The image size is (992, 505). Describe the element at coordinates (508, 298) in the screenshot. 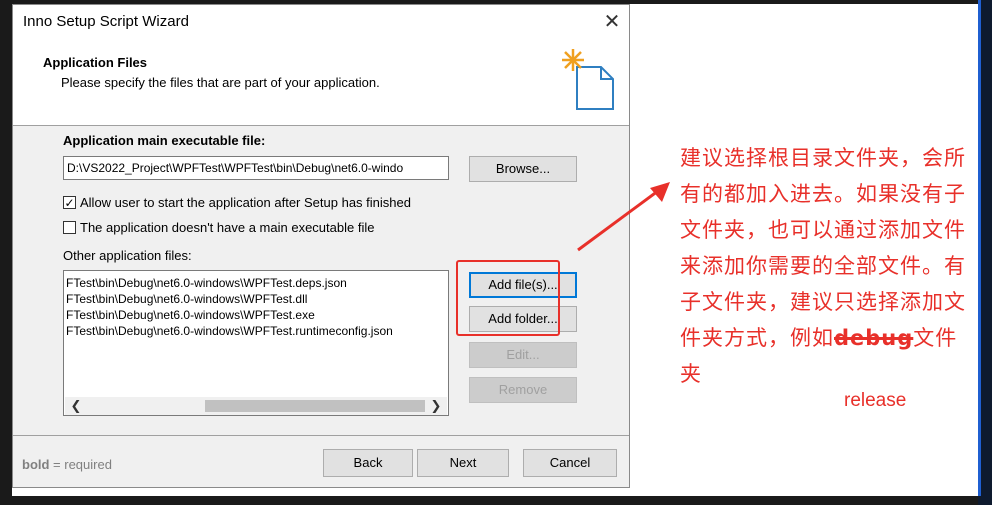

I see `highlight-box` at that location.